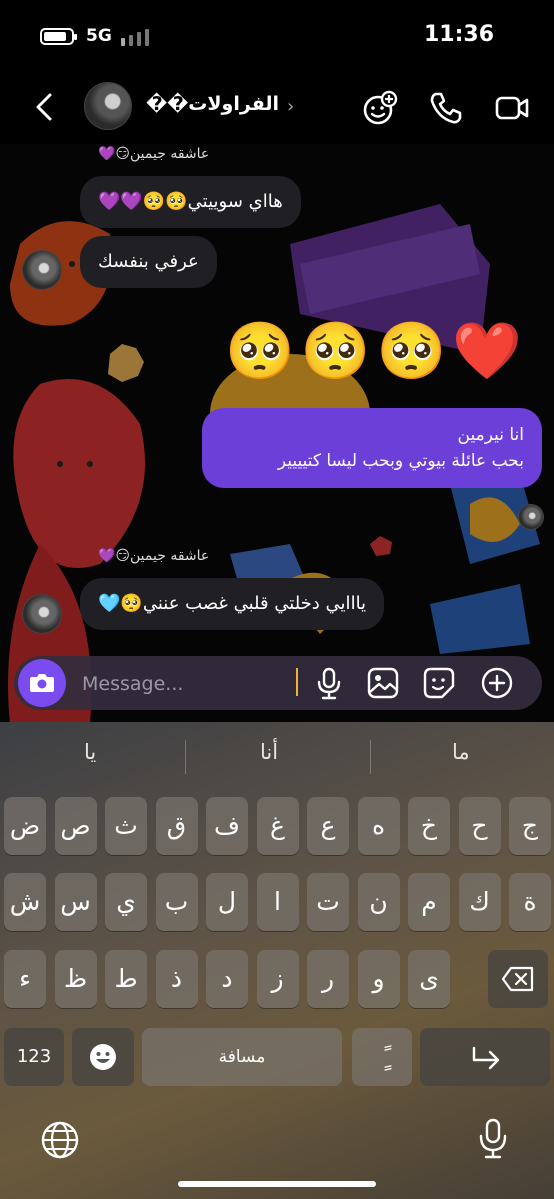  What do you see at coordinates (126, 826) in the screenshot?
I see `key: ث` at bounding box center [126, 826].